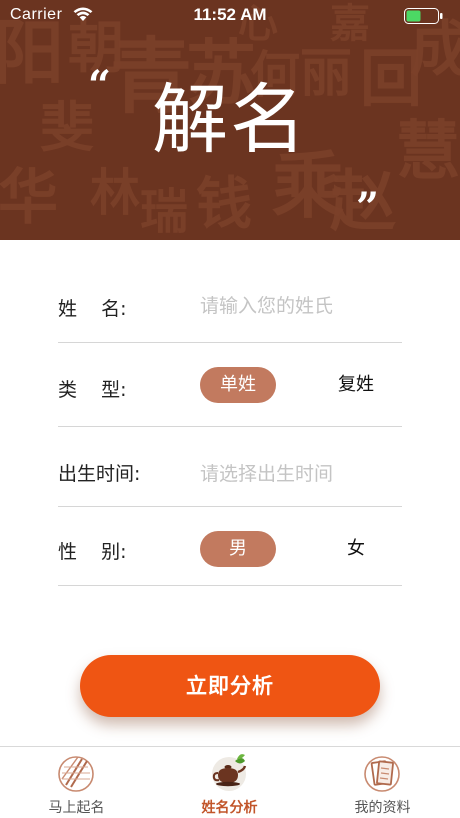 The width and height of the screenshot is (460, 818). Describe the element at coordinates (423, 16) in the screenshot. I see `battery-icon` at that location.